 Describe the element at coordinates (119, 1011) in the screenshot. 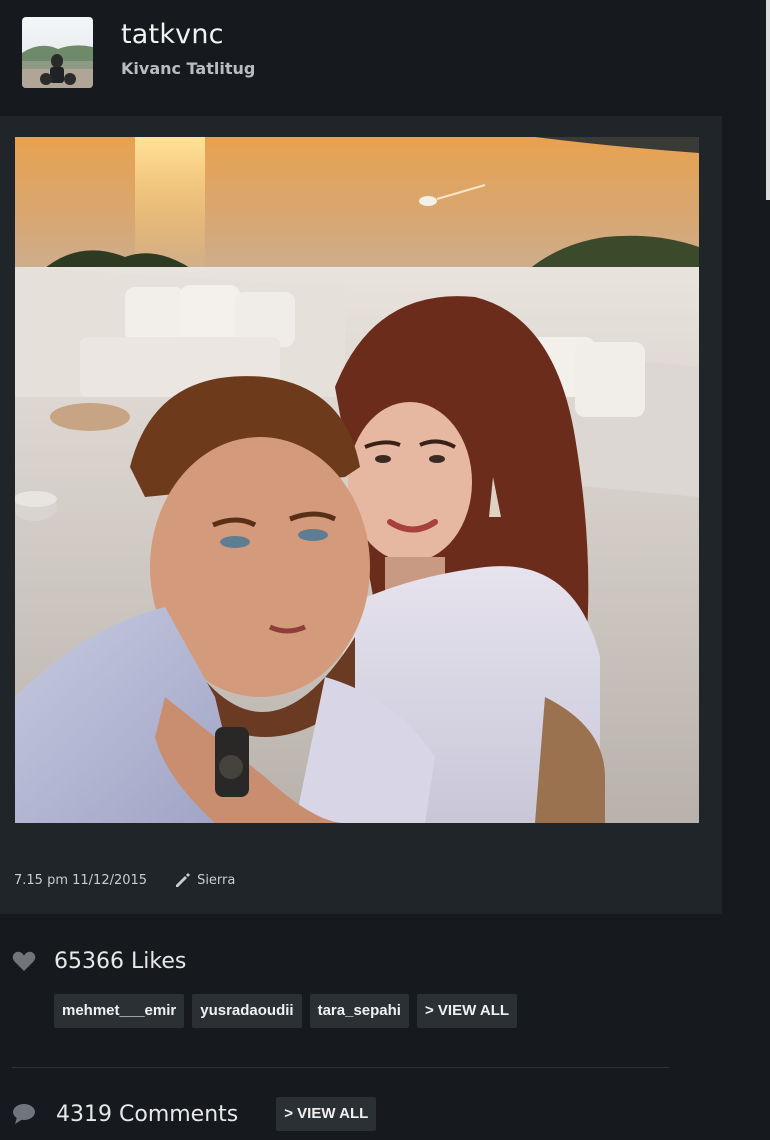

I see `liker-tag: mehmet___emir` at that location.